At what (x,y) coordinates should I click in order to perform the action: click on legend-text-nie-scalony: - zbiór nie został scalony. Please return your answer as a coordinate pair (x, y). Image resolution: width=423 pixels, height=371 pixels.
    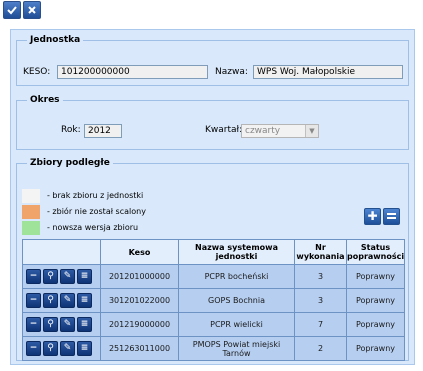
    Looking at the image, I should click on (96, 211).